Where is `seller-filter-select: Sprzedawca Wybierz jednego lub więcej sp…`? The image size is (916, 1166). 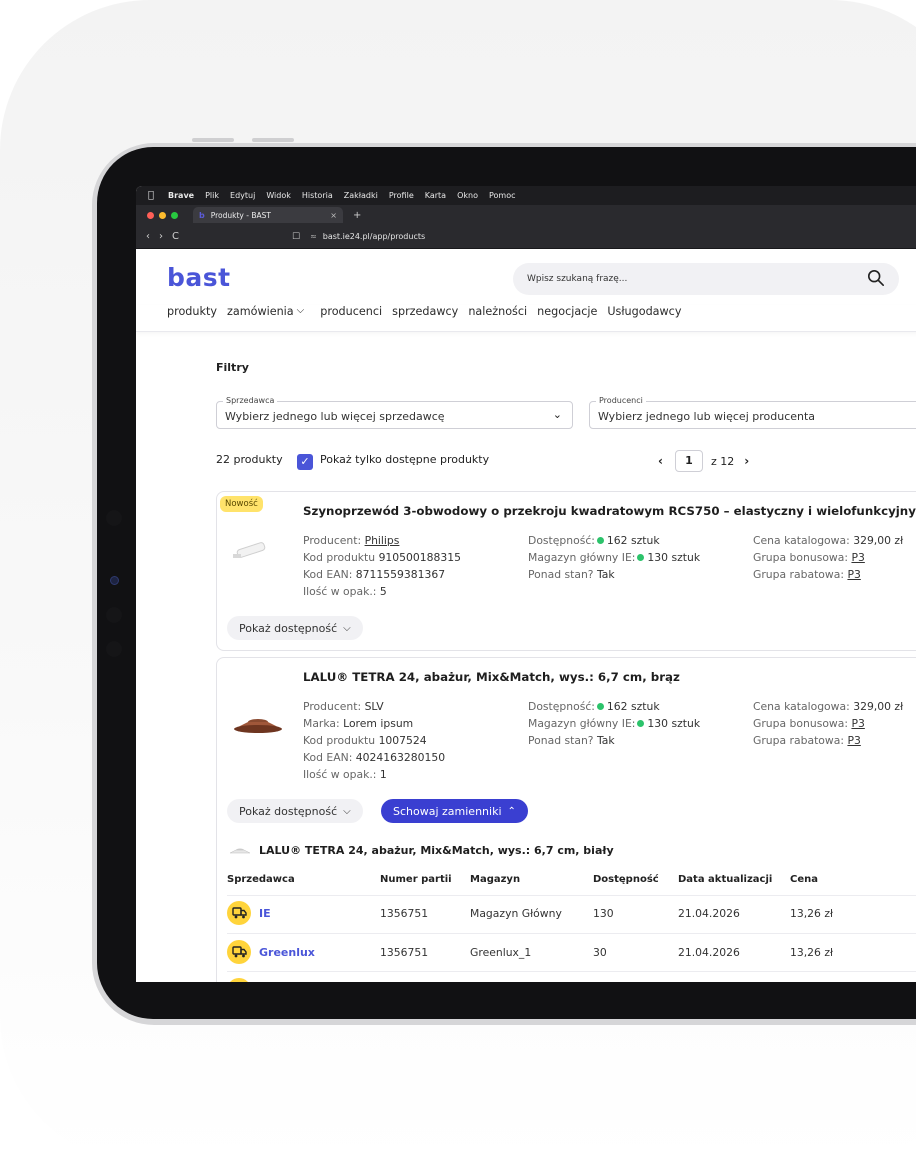
seller-filter-select: Sprzedawca Wybierz jednego lub więcej sp… is located at coordinates (394, 412).